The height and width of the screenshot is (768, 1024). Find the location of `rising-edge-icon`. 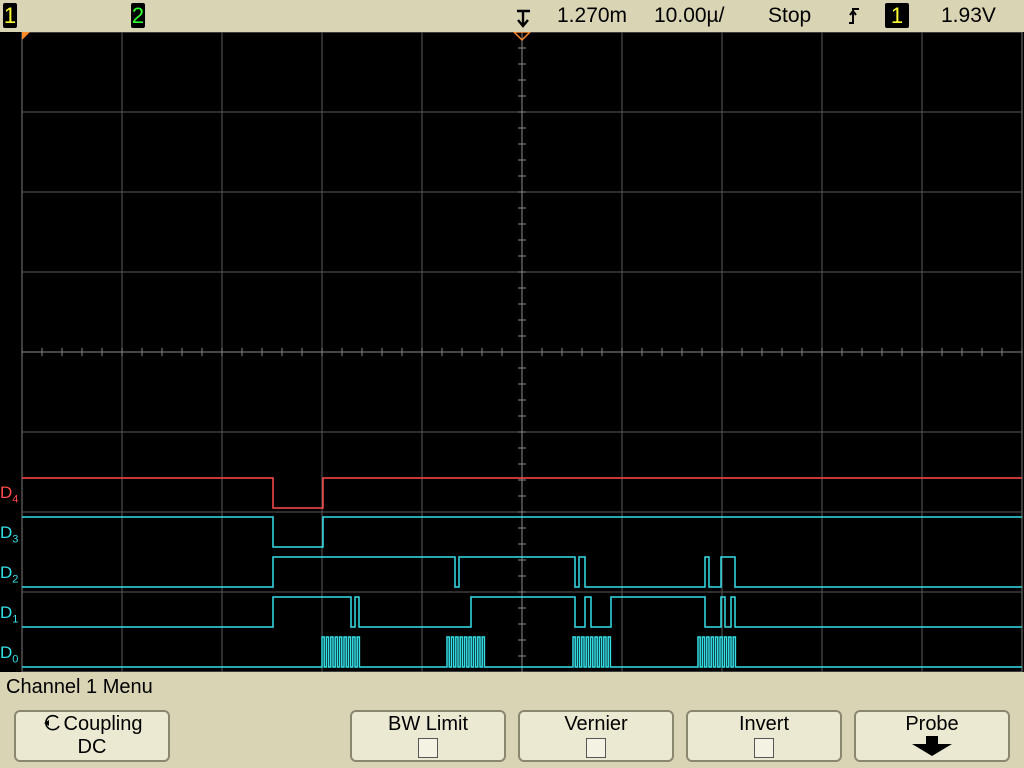

rising-edge-icon is located at coordinates (854, 16).